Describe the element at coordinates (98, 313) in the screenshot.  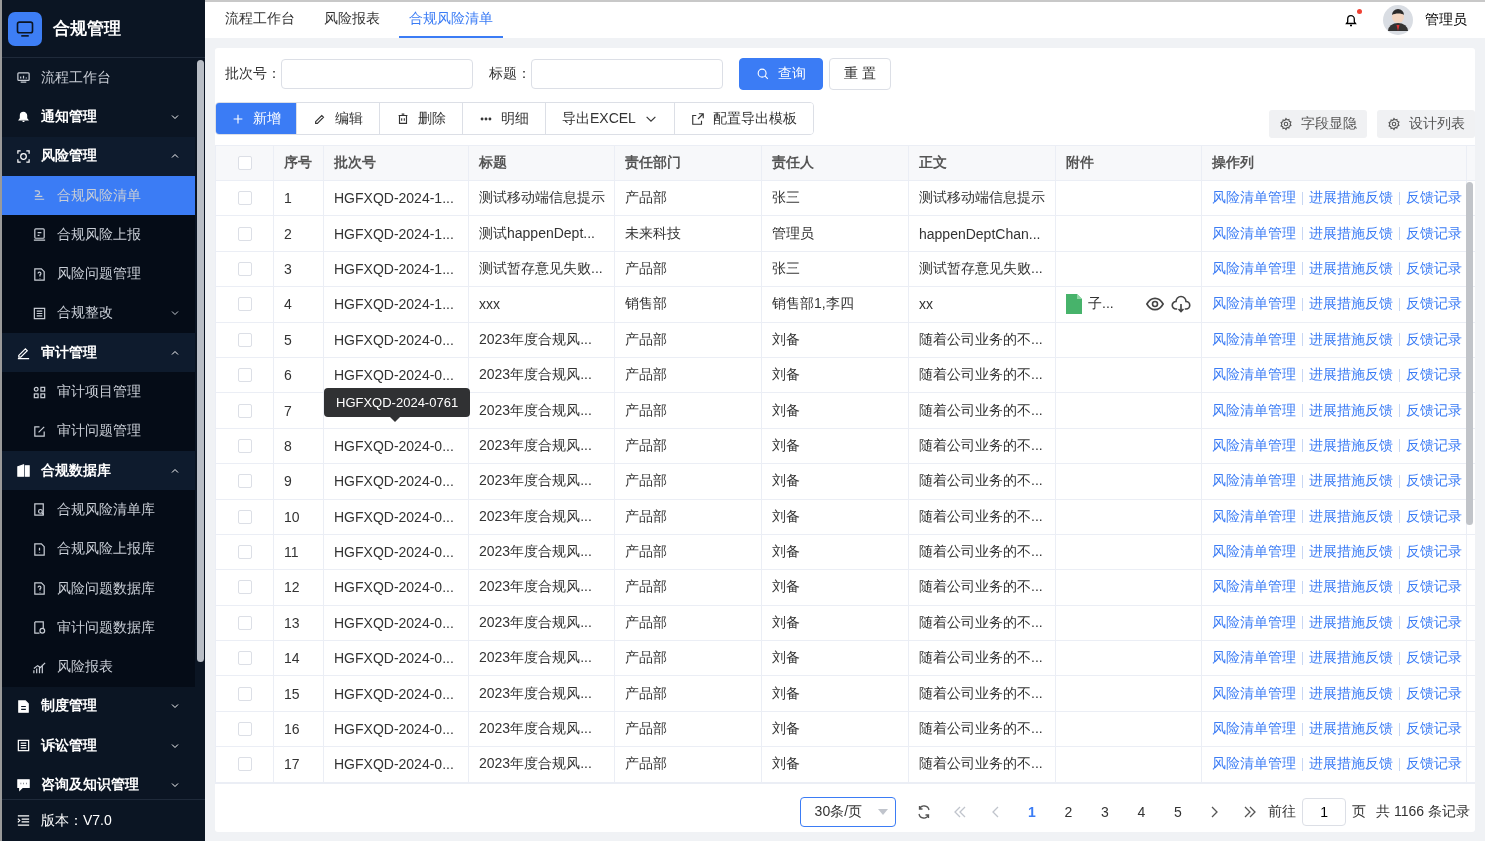
I see `sidebar-item: 合规整改` at that location.